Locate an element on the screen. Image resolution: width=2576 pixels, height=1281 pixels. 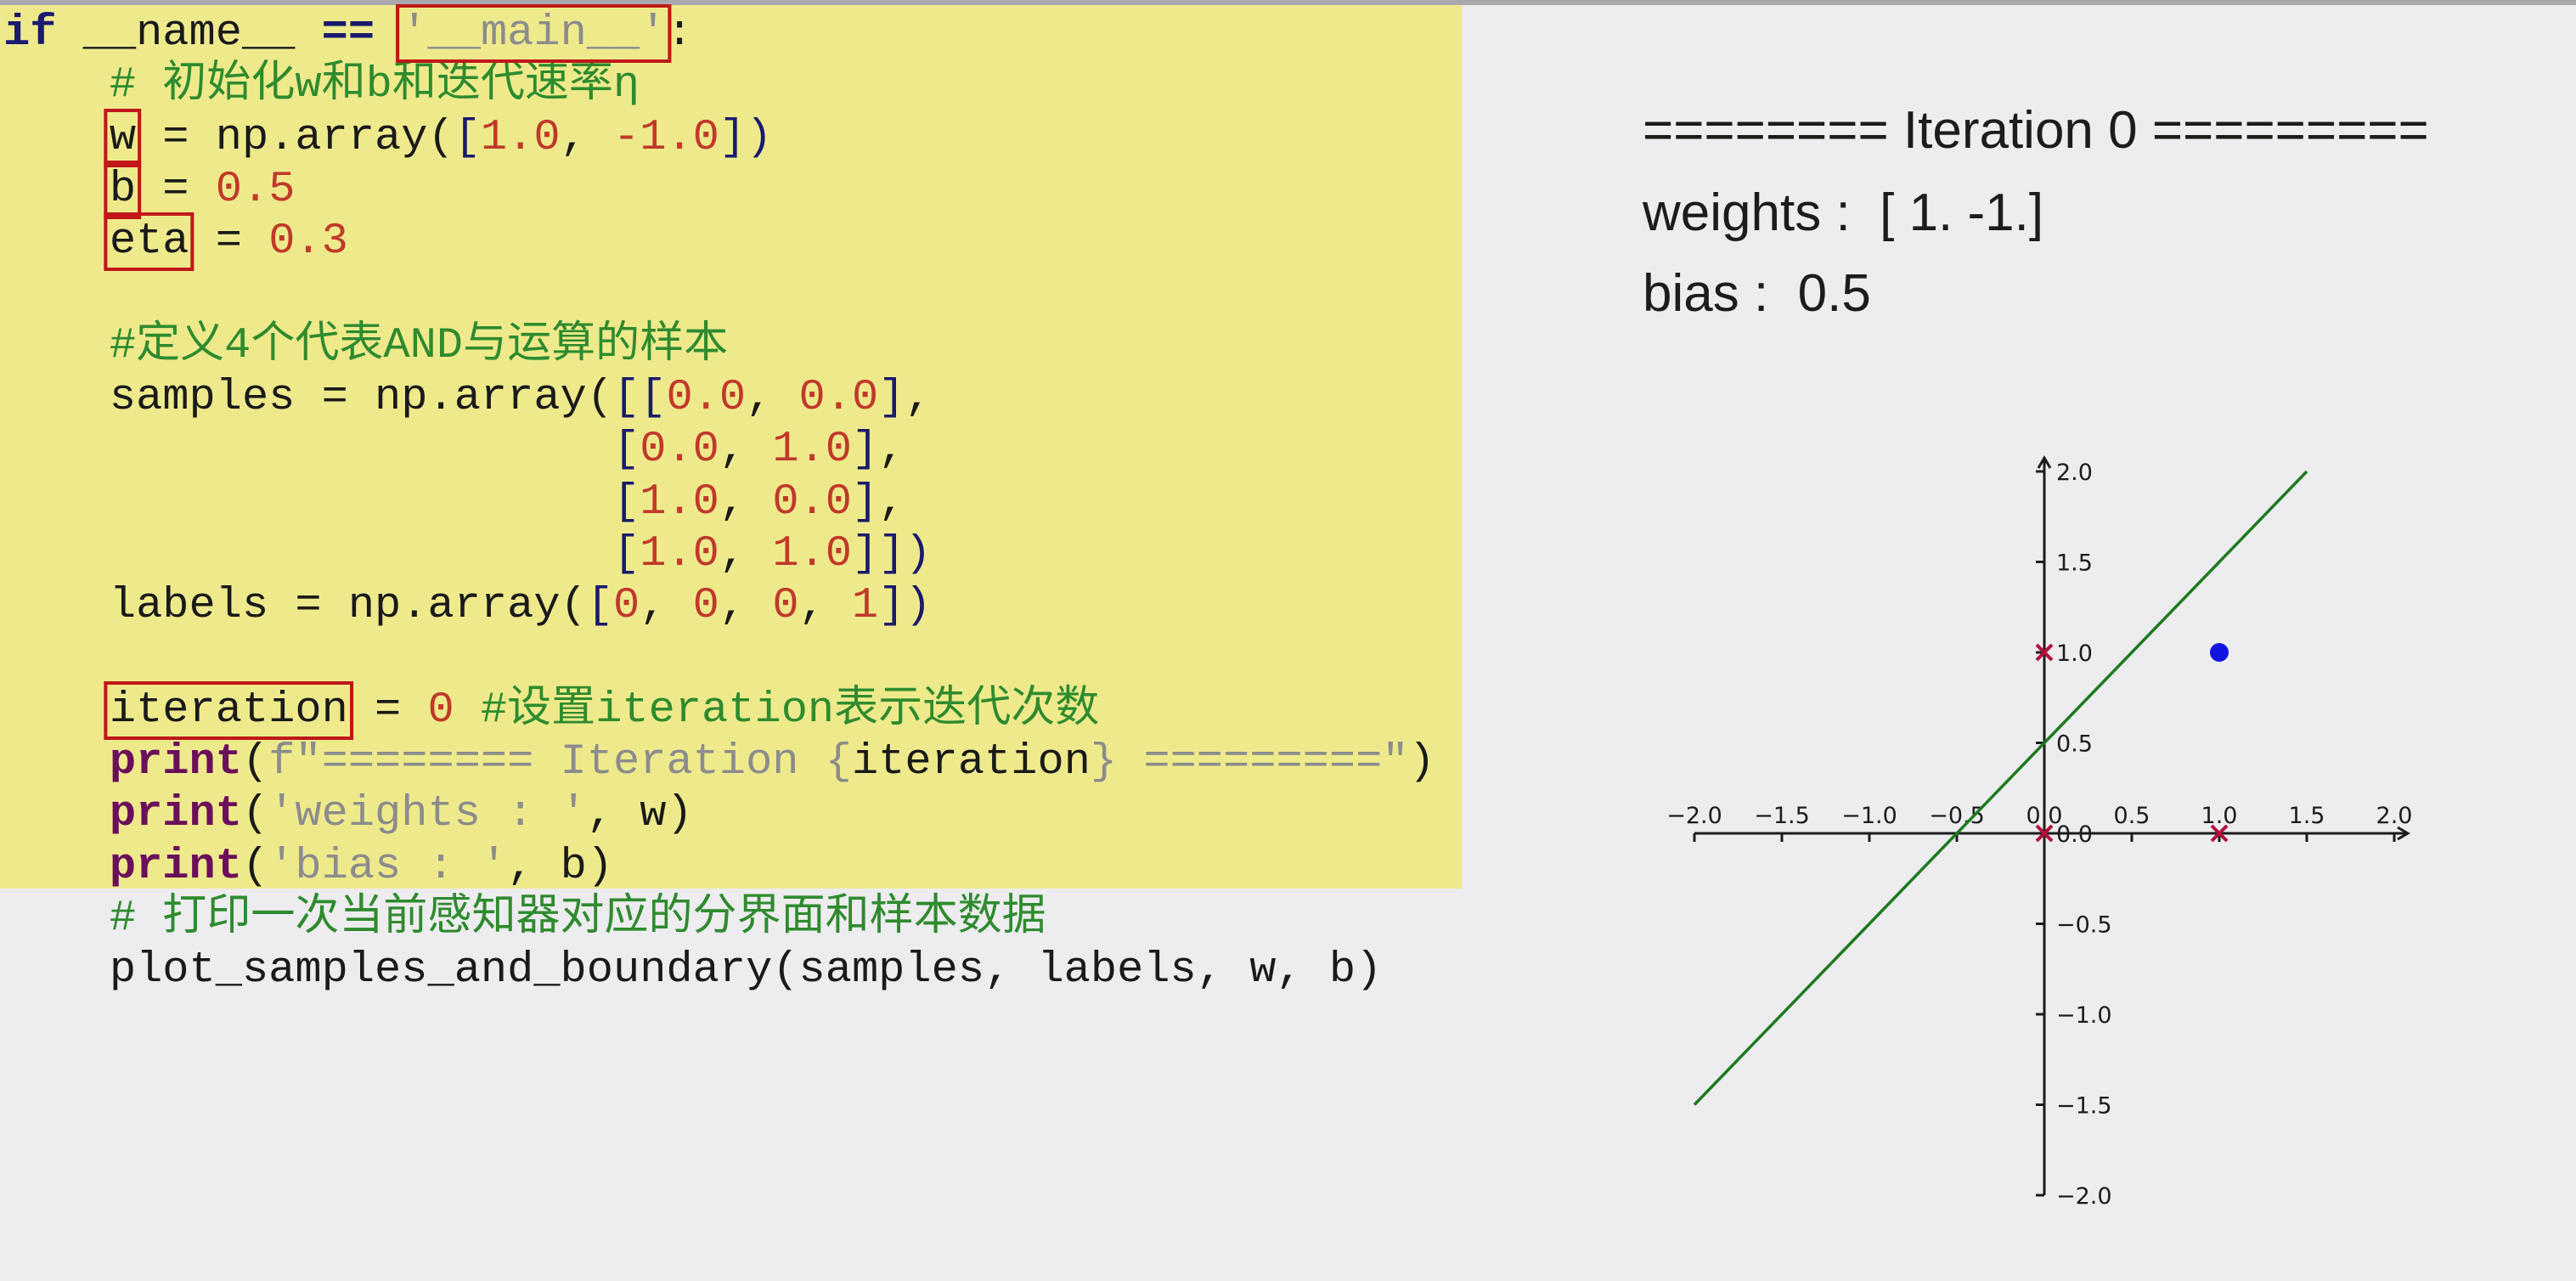
x-tick-label: 2.0 is located at coordinates (2394, 816).